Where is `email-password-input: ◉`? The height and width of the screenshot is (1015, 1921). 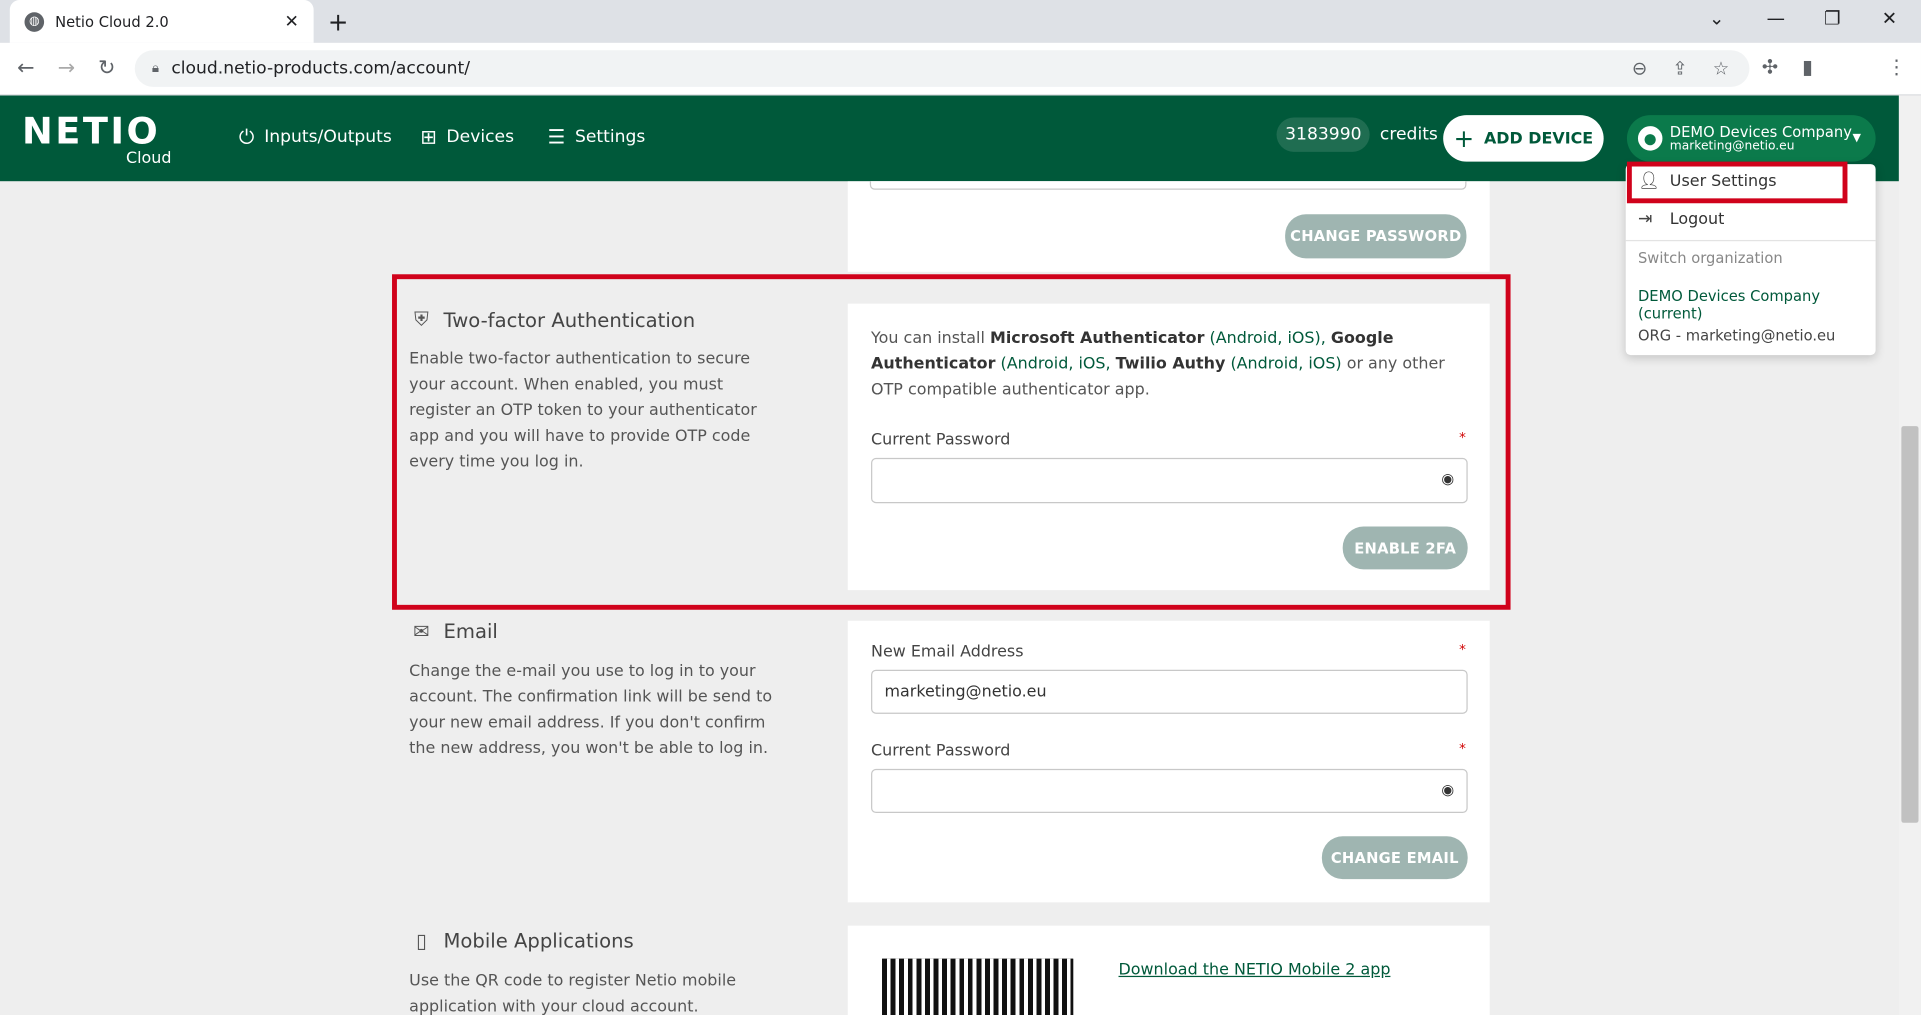
email-password-input: ◉ is located at coordinates (1169, 791).